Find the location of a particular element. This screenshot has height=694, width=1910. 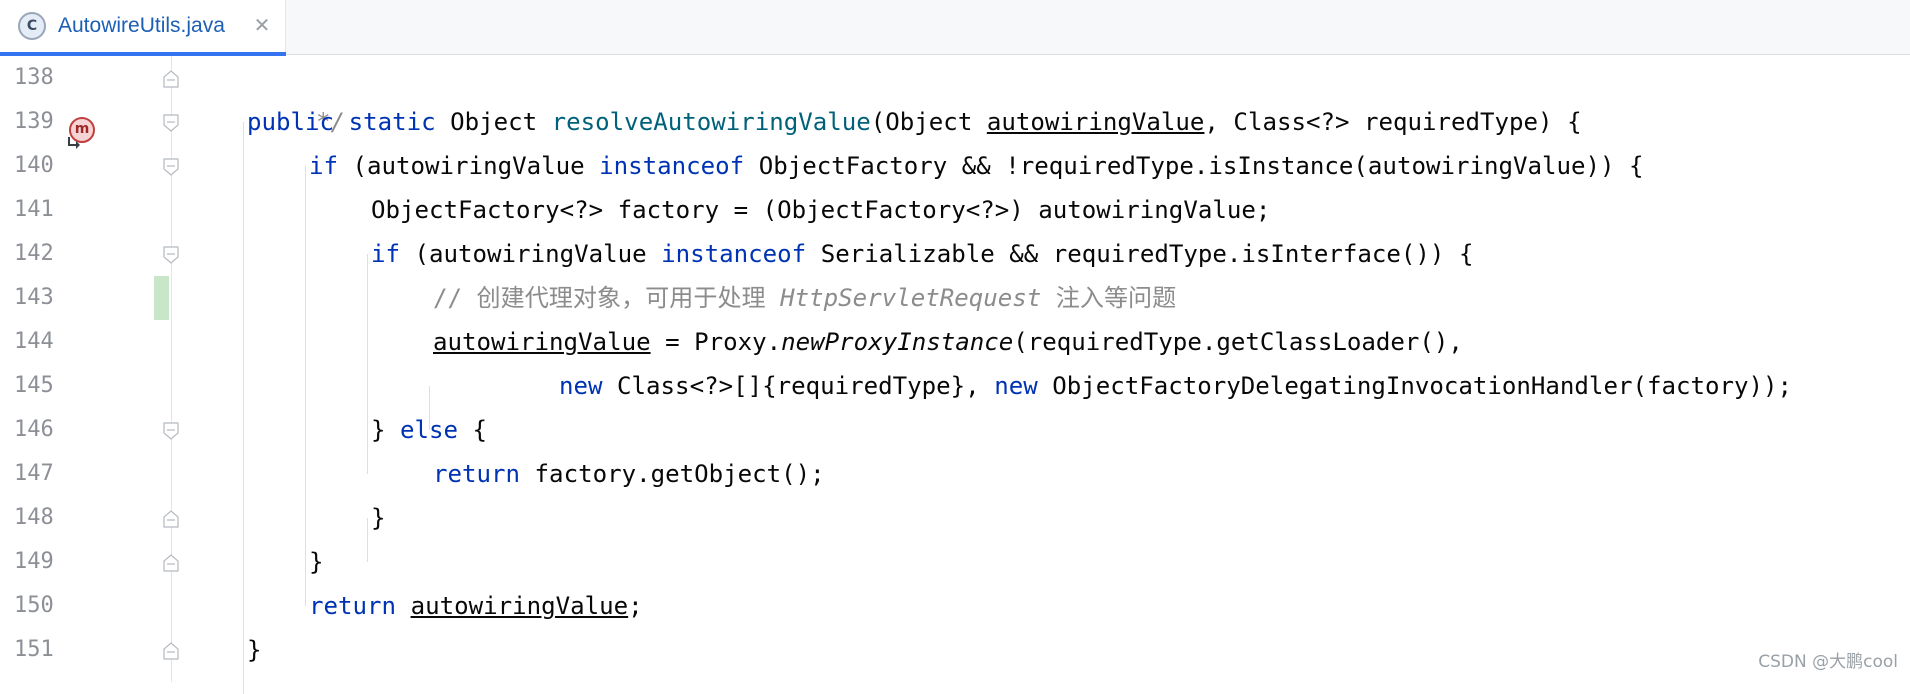

line-comment: 注入等问题 is located at coordinates (1109, 298).